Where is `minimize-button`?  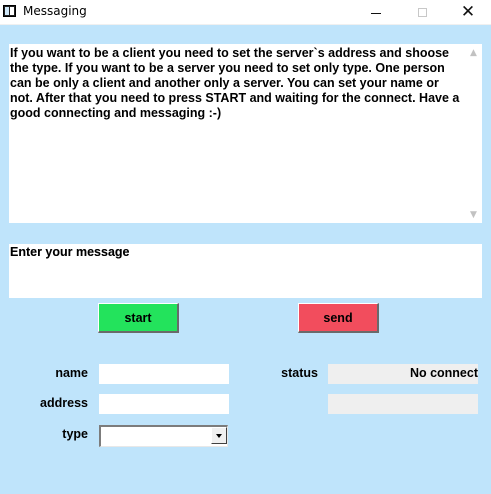
minimize-button is located at coordinates (376, 12).